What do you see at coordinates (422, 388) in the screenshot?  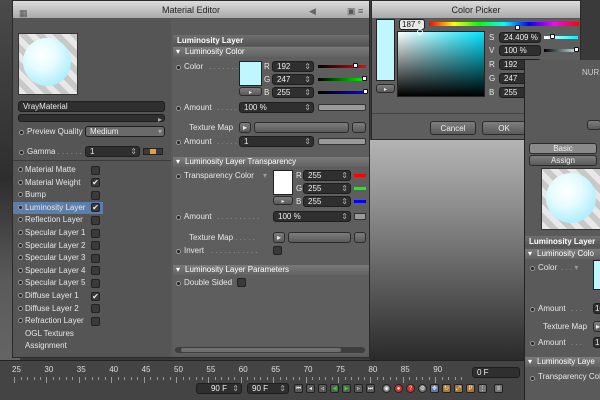 I see `key-settings-icon: ⚙` at bounding box center [422, 388].